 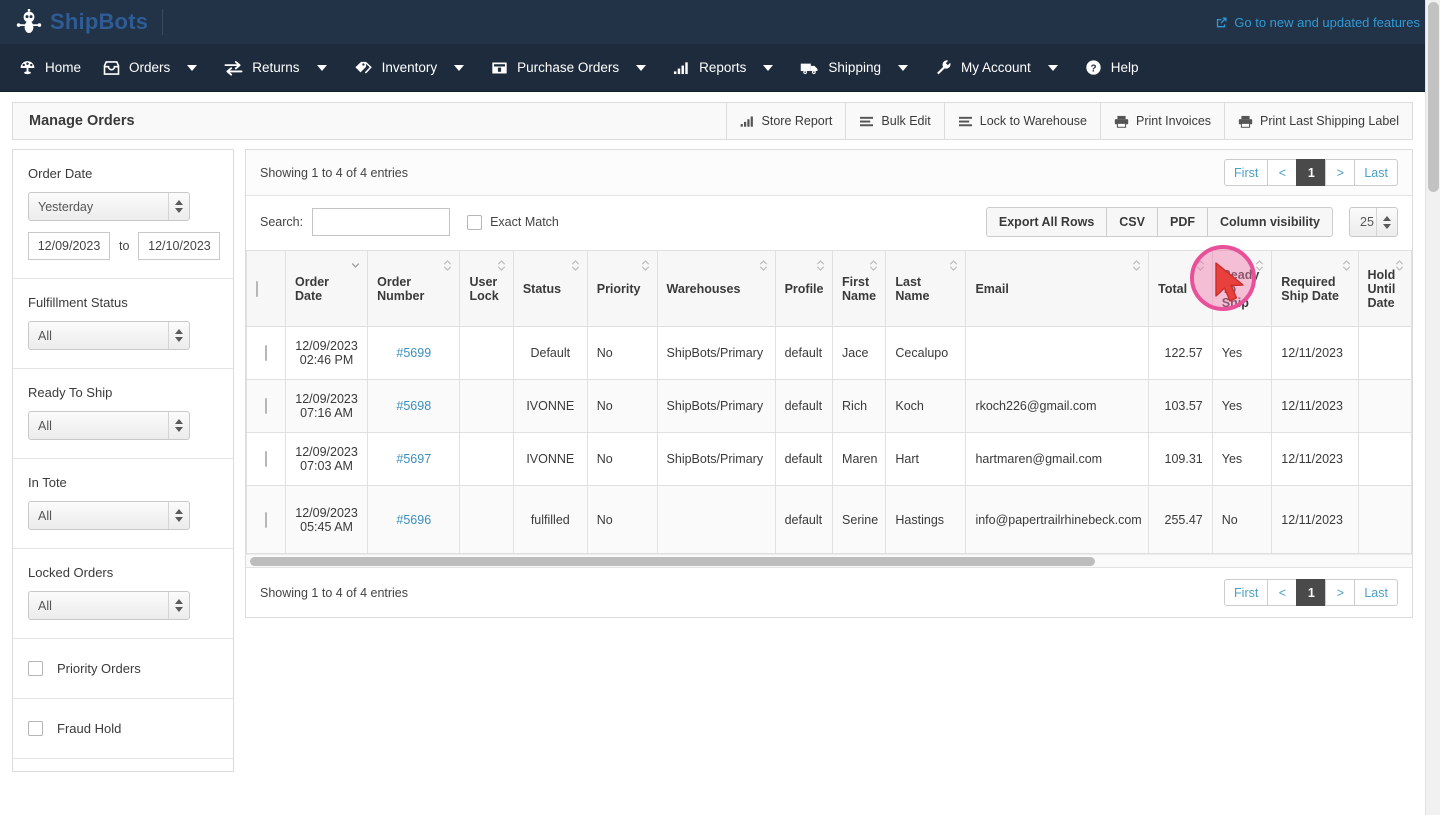 I want to click on page-length-select: 25, so click(x=1373, y=222).